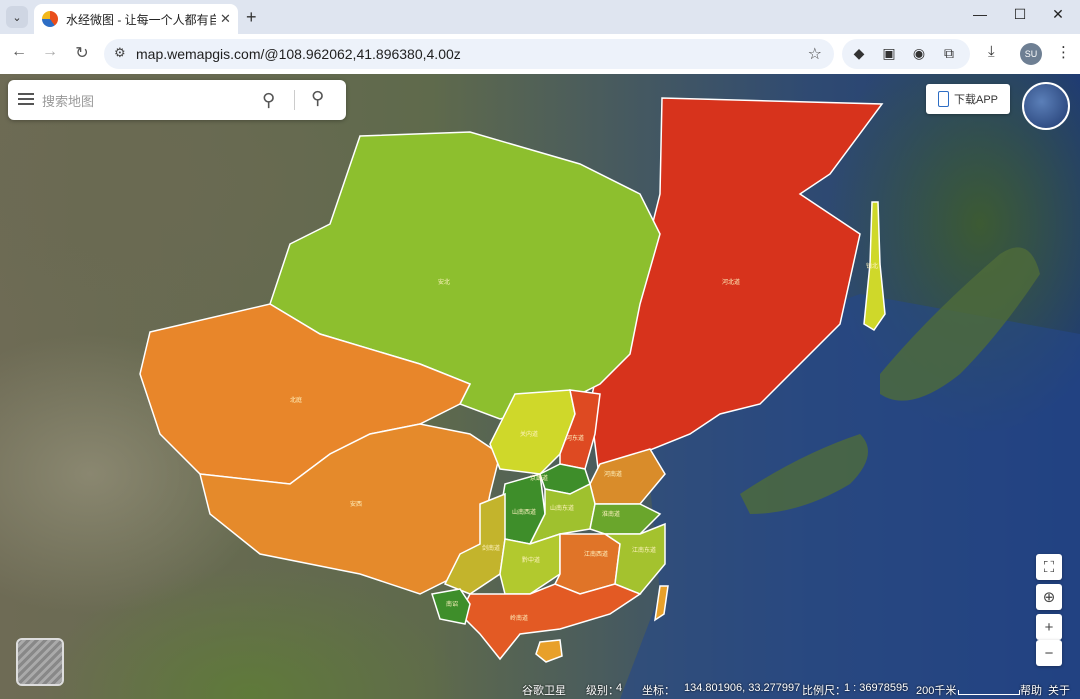 This screenshot has width=1080, height=699. What do you see at coordinates (26, 98) in the screenshot?
I see `hamburger-menu-icon` at bounding box center [26, 98].